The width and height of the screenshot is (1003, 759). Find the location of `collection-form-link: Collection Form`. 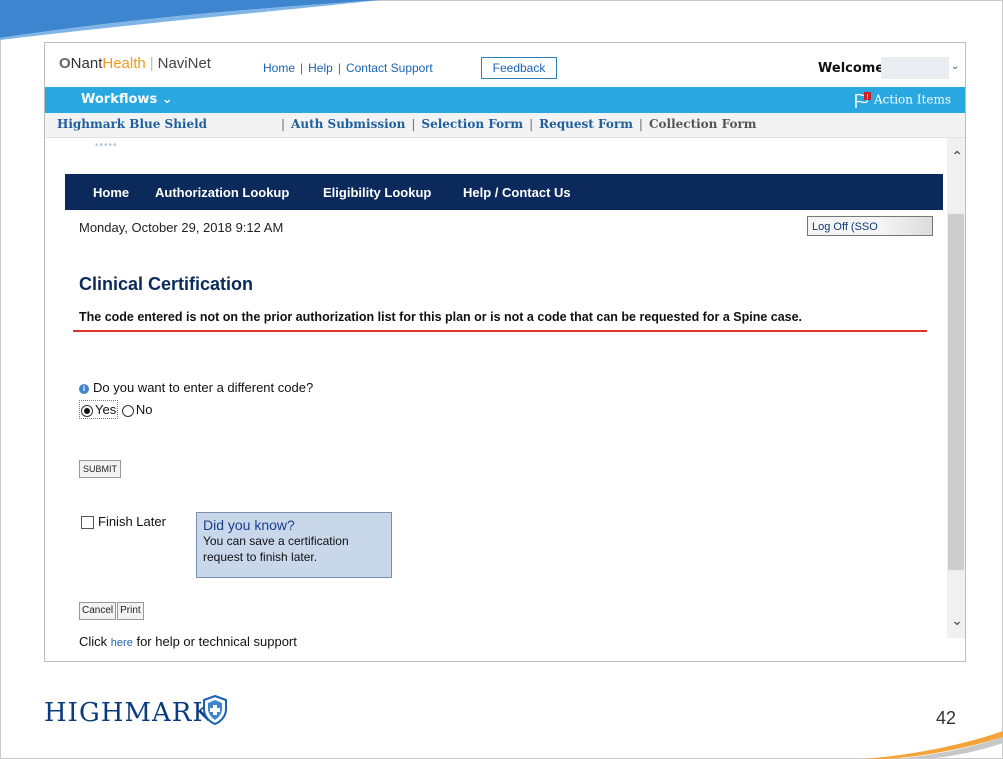

collection-form-link: Collection Form is located at coordinates (703, 124).